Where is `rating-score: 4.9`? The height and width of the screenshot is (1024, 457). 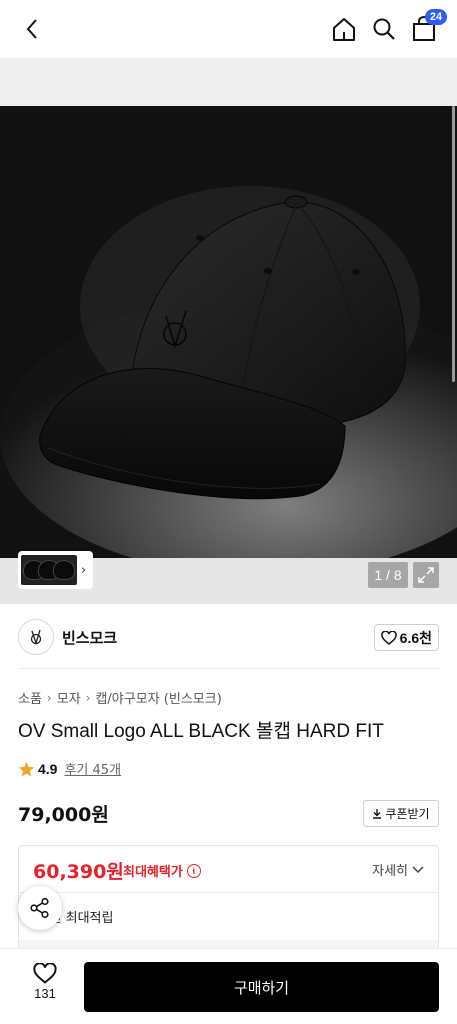
rating-score: 4.9 is located at coordinates (48, 768).